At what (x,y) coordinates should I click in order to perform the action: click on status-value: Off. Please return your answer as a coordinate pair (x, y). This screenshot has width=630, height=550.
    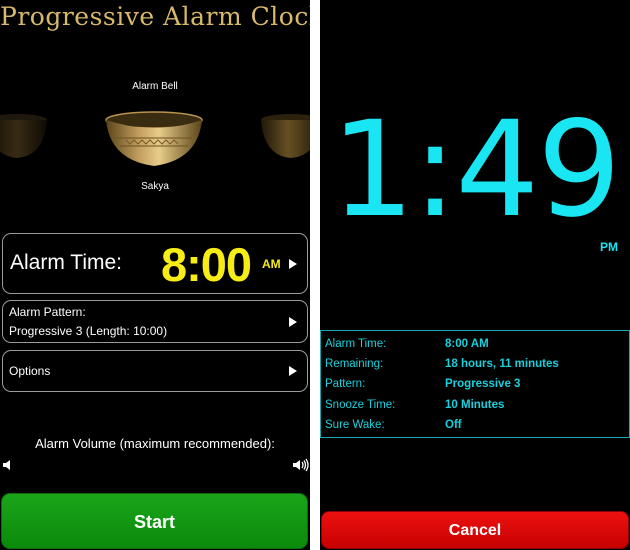
    Looking at the image, I should click on (453, 425).